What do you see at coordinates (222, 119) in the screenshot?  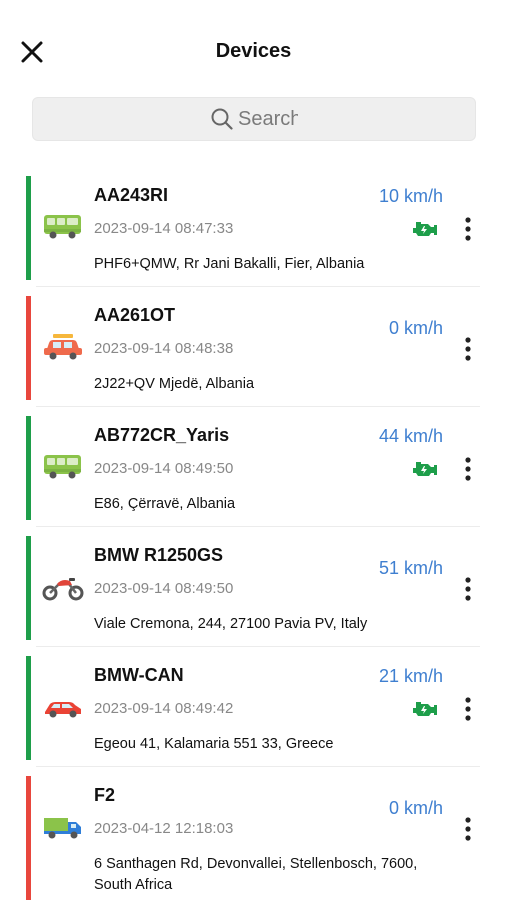 I see `search-icon` at bounding box center [222, 119].